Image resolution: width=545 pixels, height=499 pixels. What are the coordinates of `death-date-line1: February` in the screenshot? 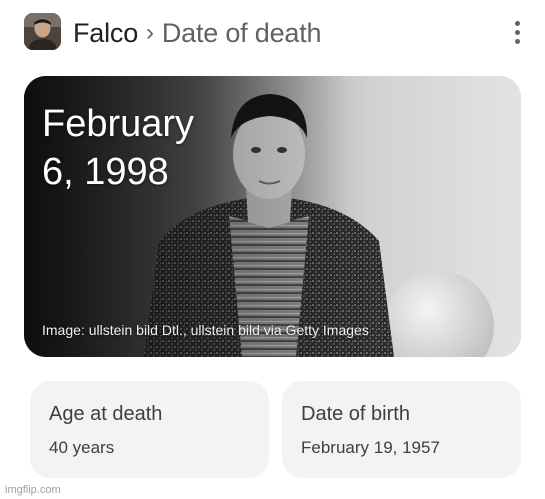 It's located at (118, 124).